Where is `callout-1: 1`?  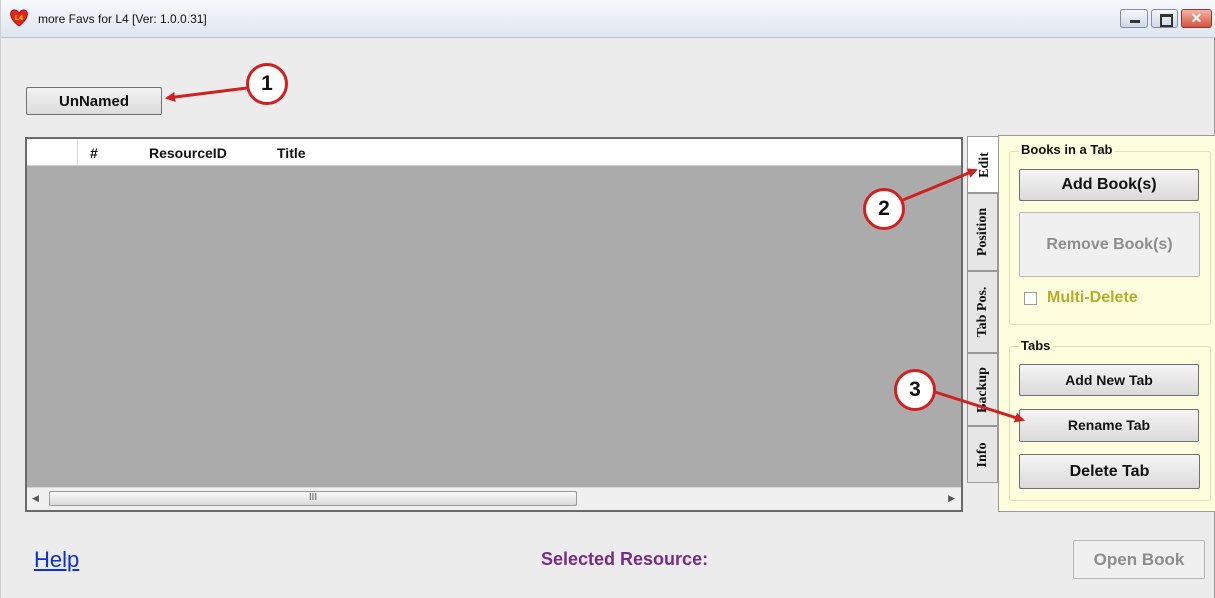 callout-1: 1 is located at coordinates (267, 84).